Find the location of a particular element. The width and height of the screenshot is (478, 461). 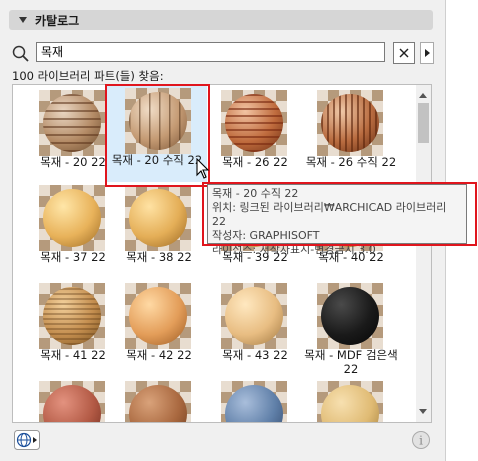

catalog-title: 카탈로그 is located at coordinates (57, 20).